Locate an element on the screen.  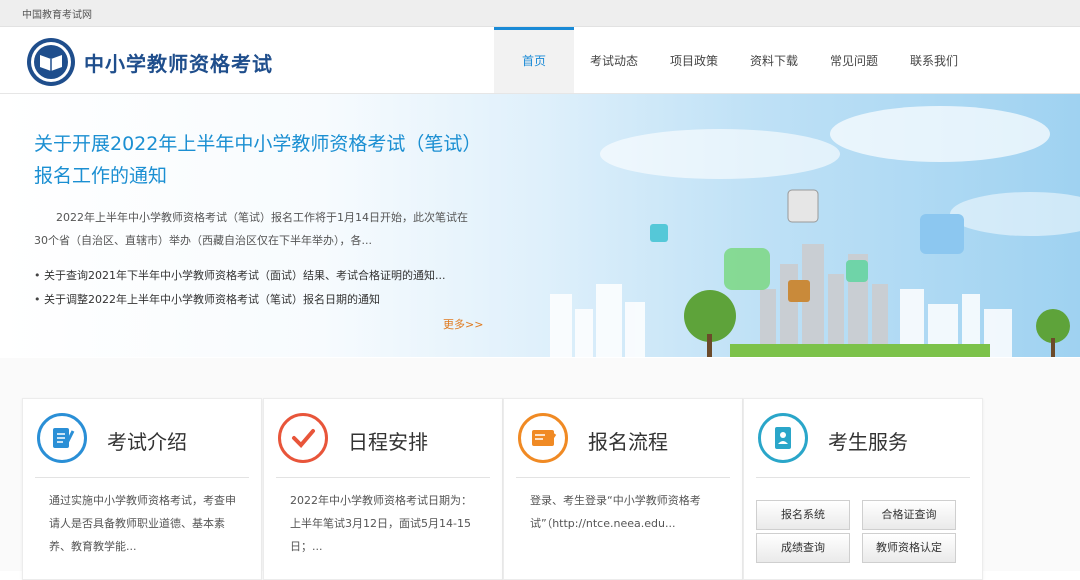
top-bar: 中国教育考试网 is located at coordinates (540, 13).